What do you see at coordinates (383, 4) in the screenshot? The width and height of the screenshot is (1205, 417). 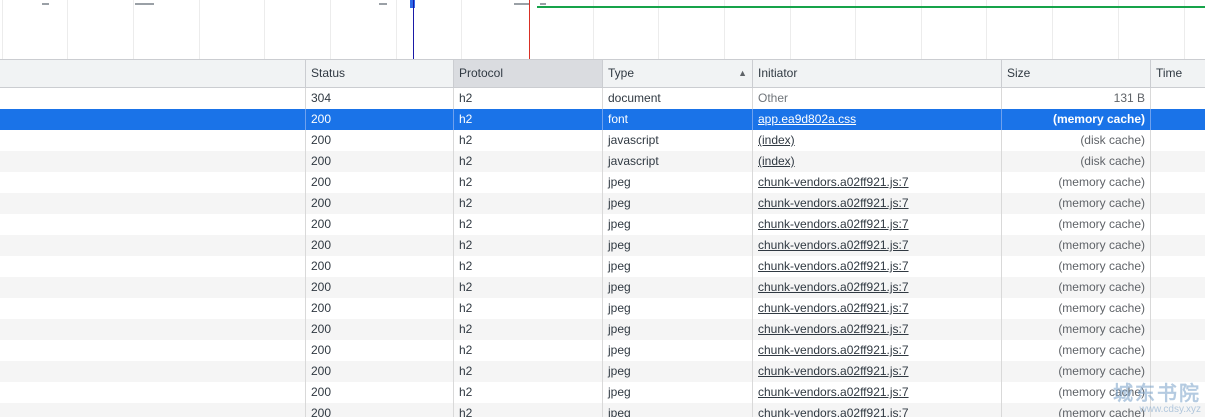 I see `overview-request-bar` at bounding box center [383, 4].